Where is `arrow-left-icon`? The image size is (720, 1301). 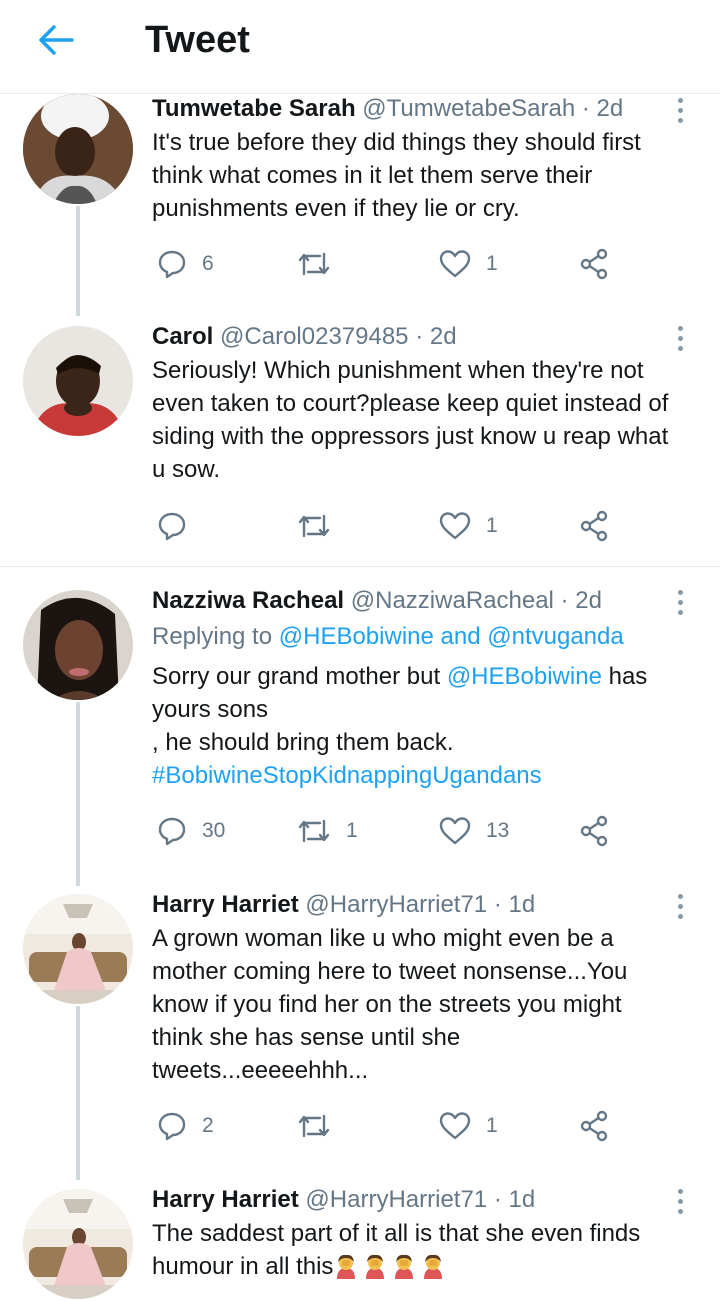
arrow-left-icon is located at coordinates (56, 40).